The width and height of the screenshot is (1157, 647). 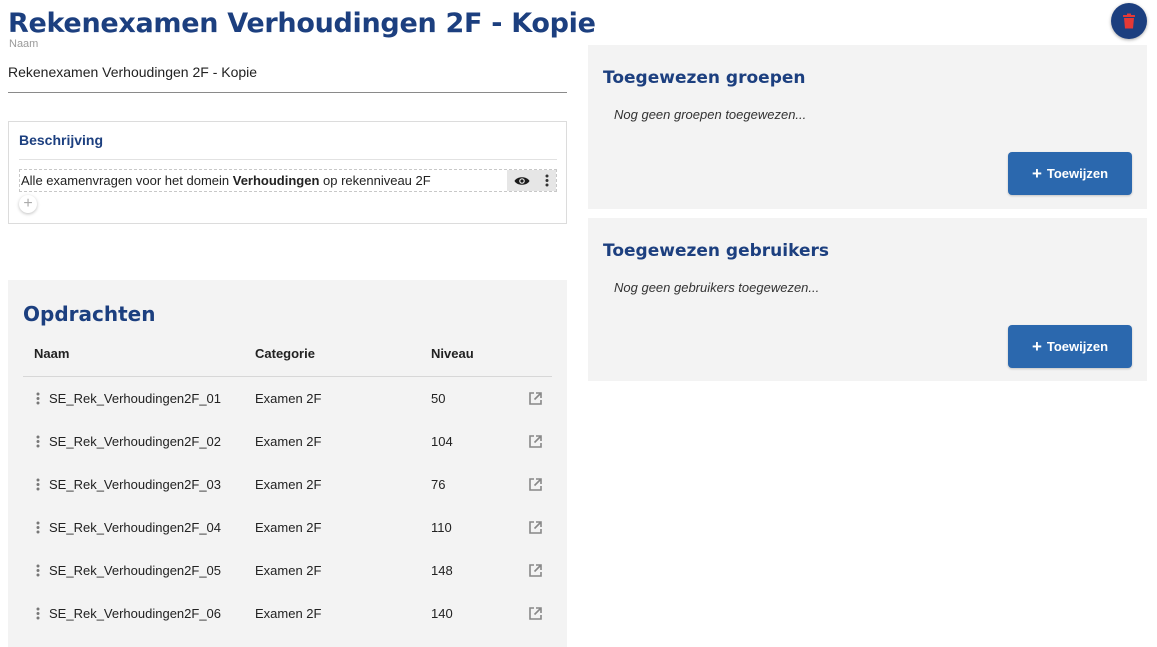 I want to click on assign-users-button: + Toewijzen, so click(x=1070, y=346).